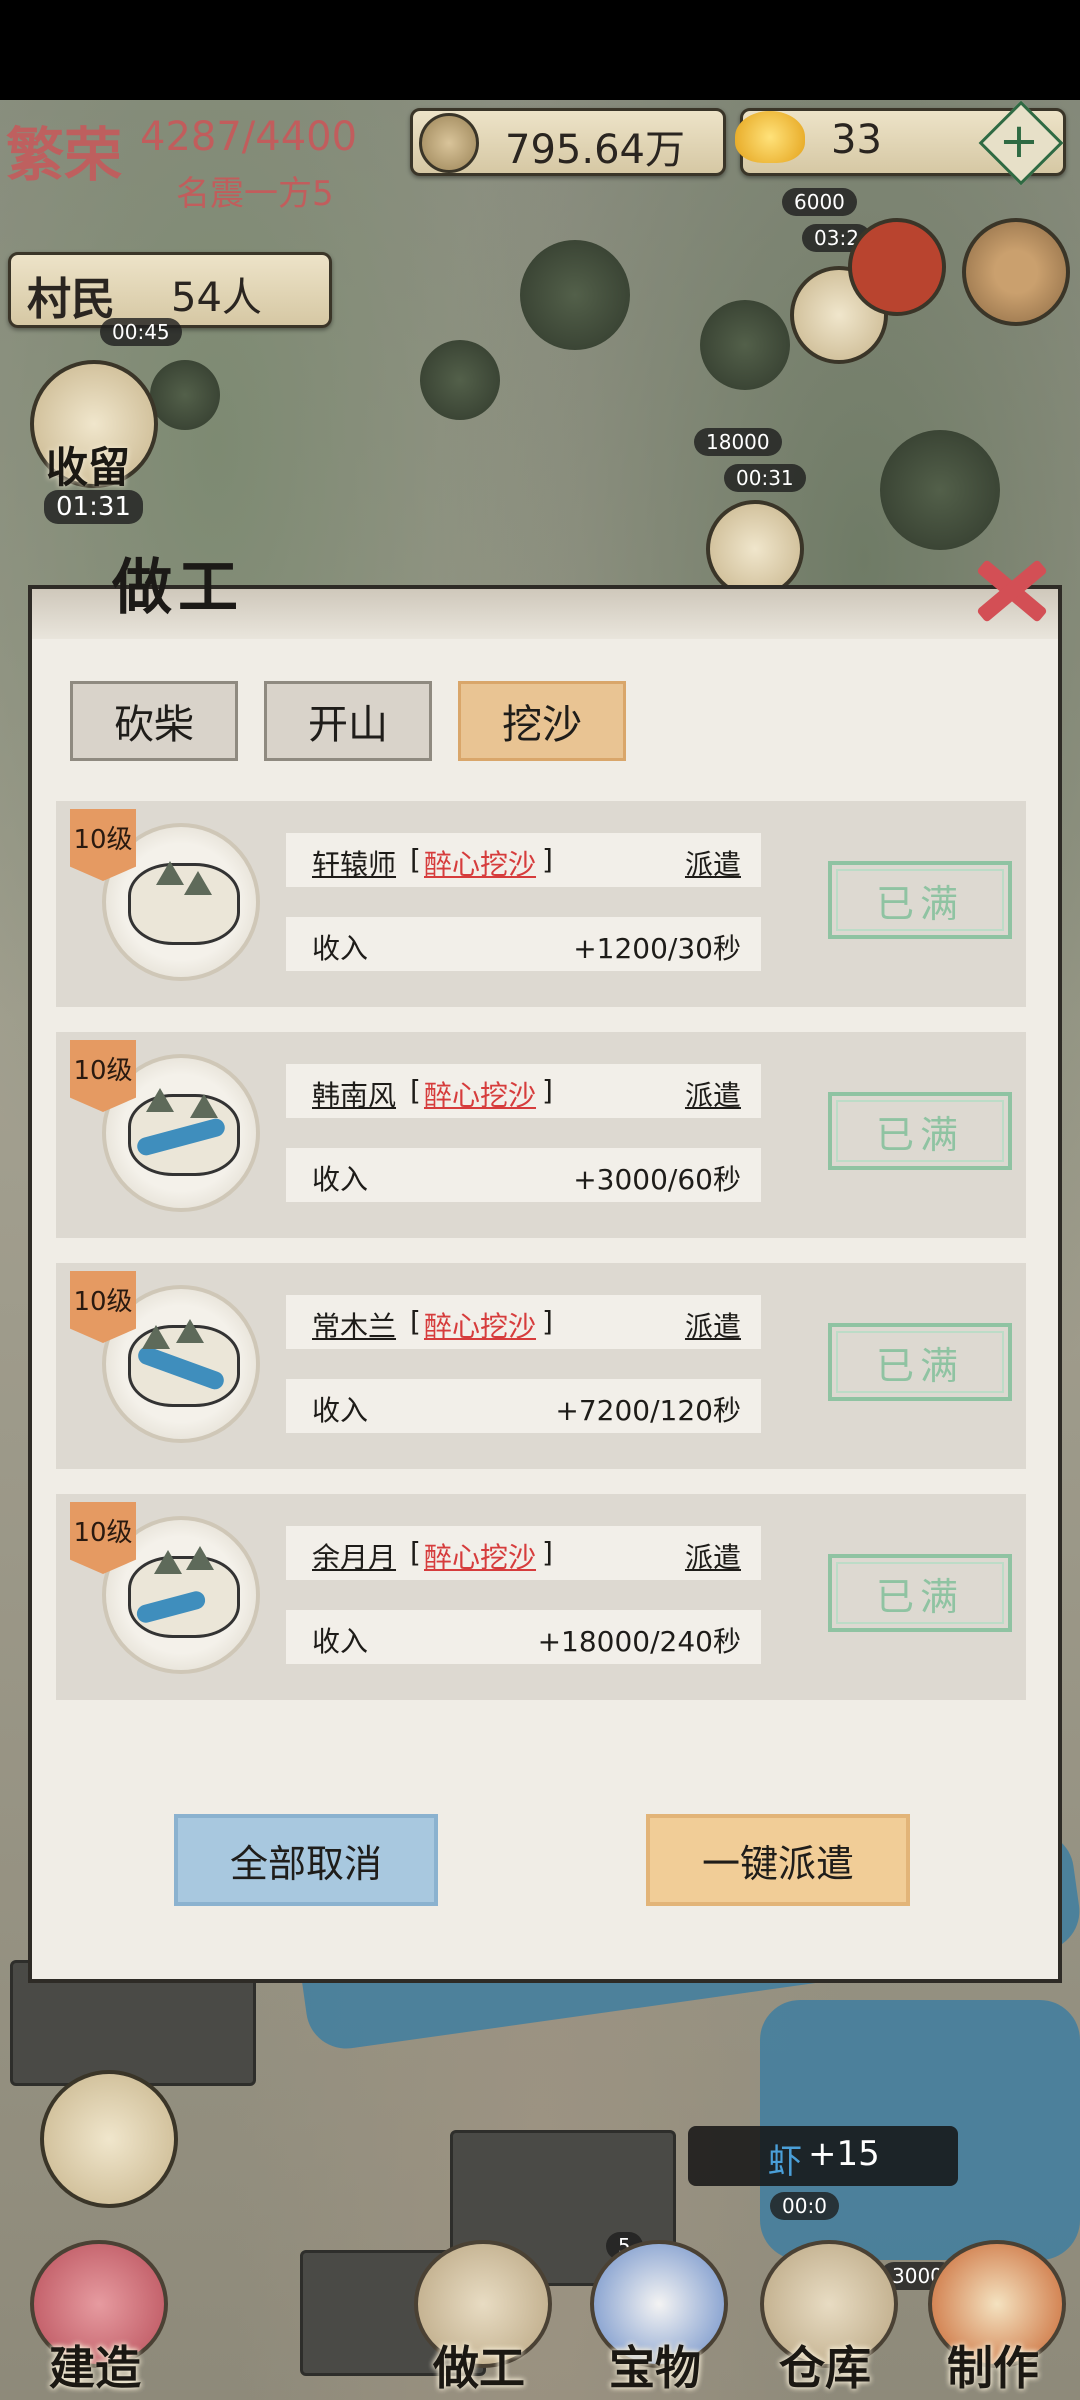 The image size is (1080, 2400). What do you see at coordinates (109, 2139) in the screenshot?
I see `ring-treasure-icon` at bounding box center [109, 2139].